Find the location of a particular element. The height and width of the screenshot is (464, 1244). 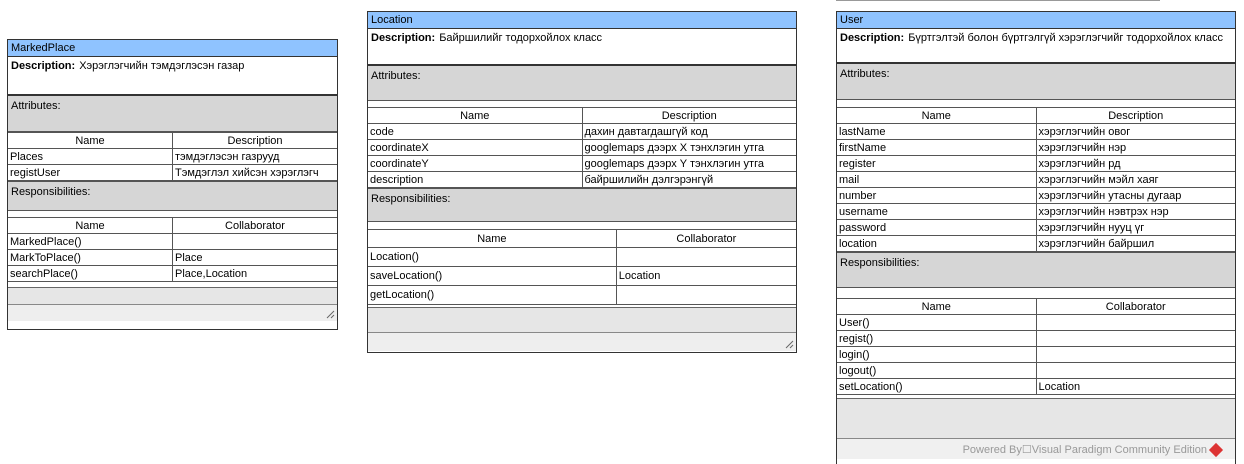

responsibility-row: MarkToPlace() Place is located at coordinates (172, 257).